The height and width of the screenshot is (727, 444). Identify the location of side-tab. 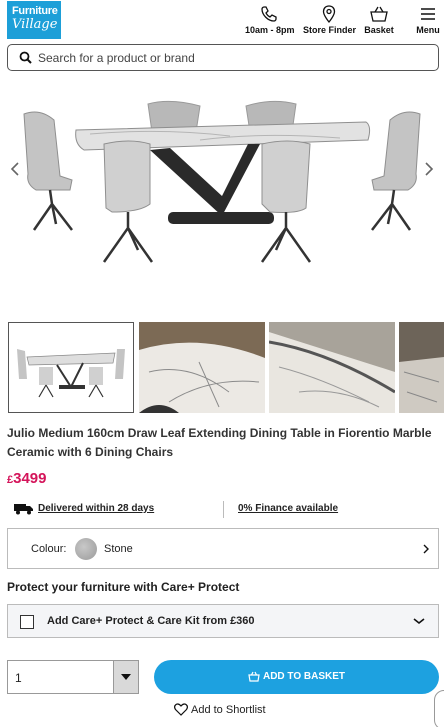
(439, 708).